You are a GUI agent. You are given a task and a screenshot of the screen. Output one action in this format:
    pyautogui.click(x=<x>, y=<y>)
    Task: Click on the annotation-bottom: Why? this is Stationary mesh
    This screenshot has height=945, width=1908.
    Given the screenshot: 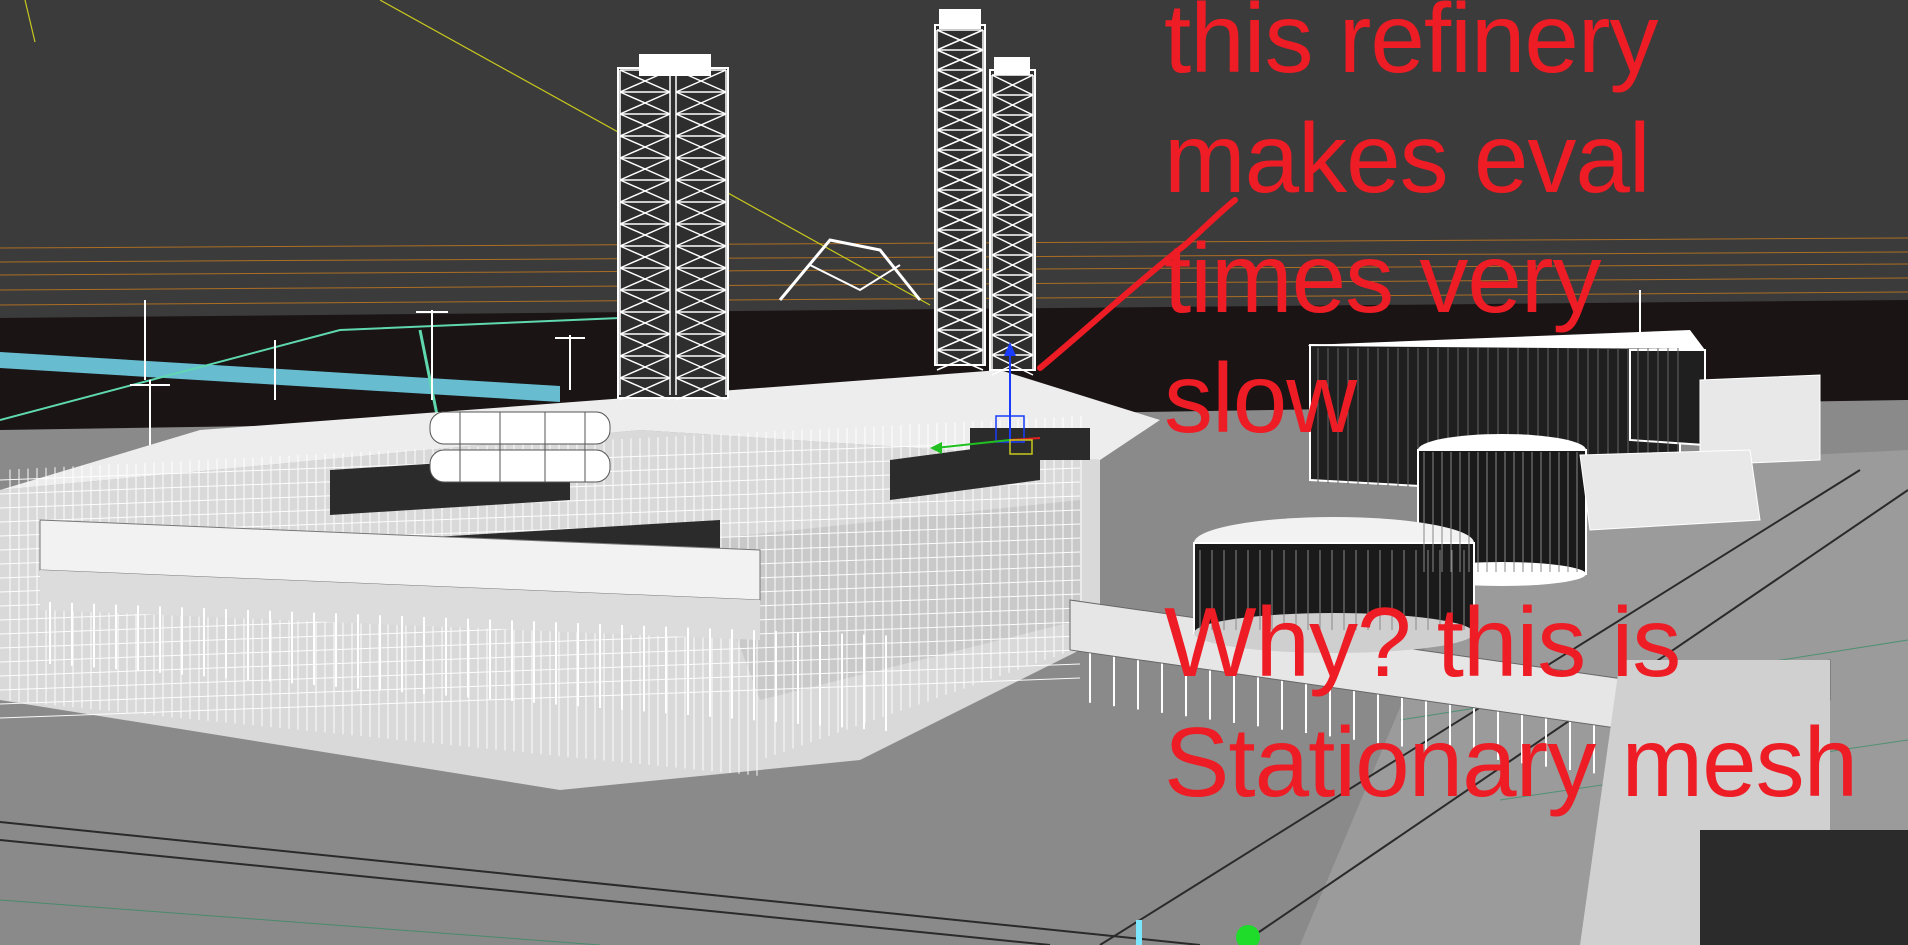 What is the action you would take?
    pyautogui.click(x=1511, y=702)
    